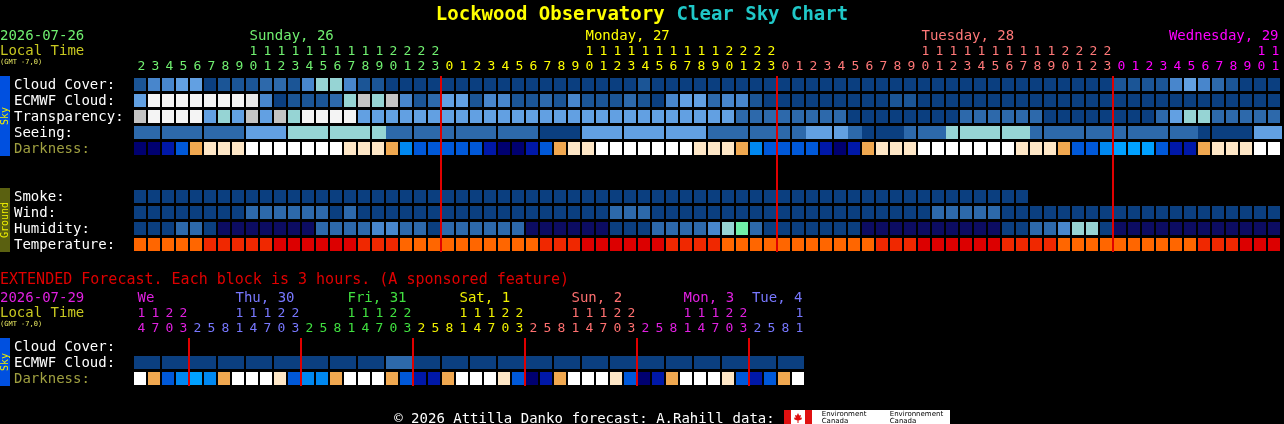  What do you see at coordinates (777, 297) in the screenshot?
I see `day-label: Tue, 4` at bounding box center [777, 297].